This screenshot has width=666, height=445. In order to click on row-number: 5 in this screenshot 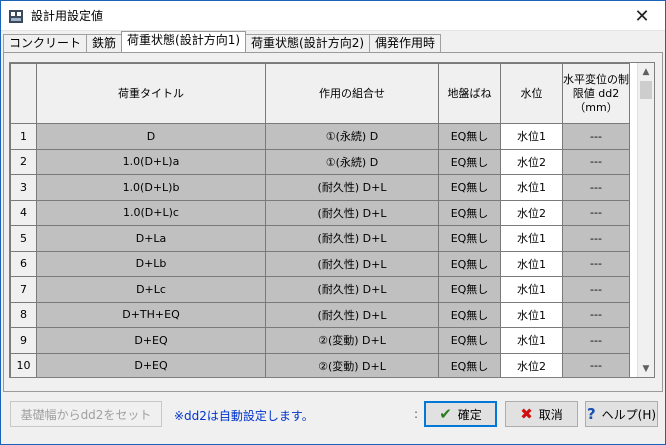, I will do `click(23, 238)`.